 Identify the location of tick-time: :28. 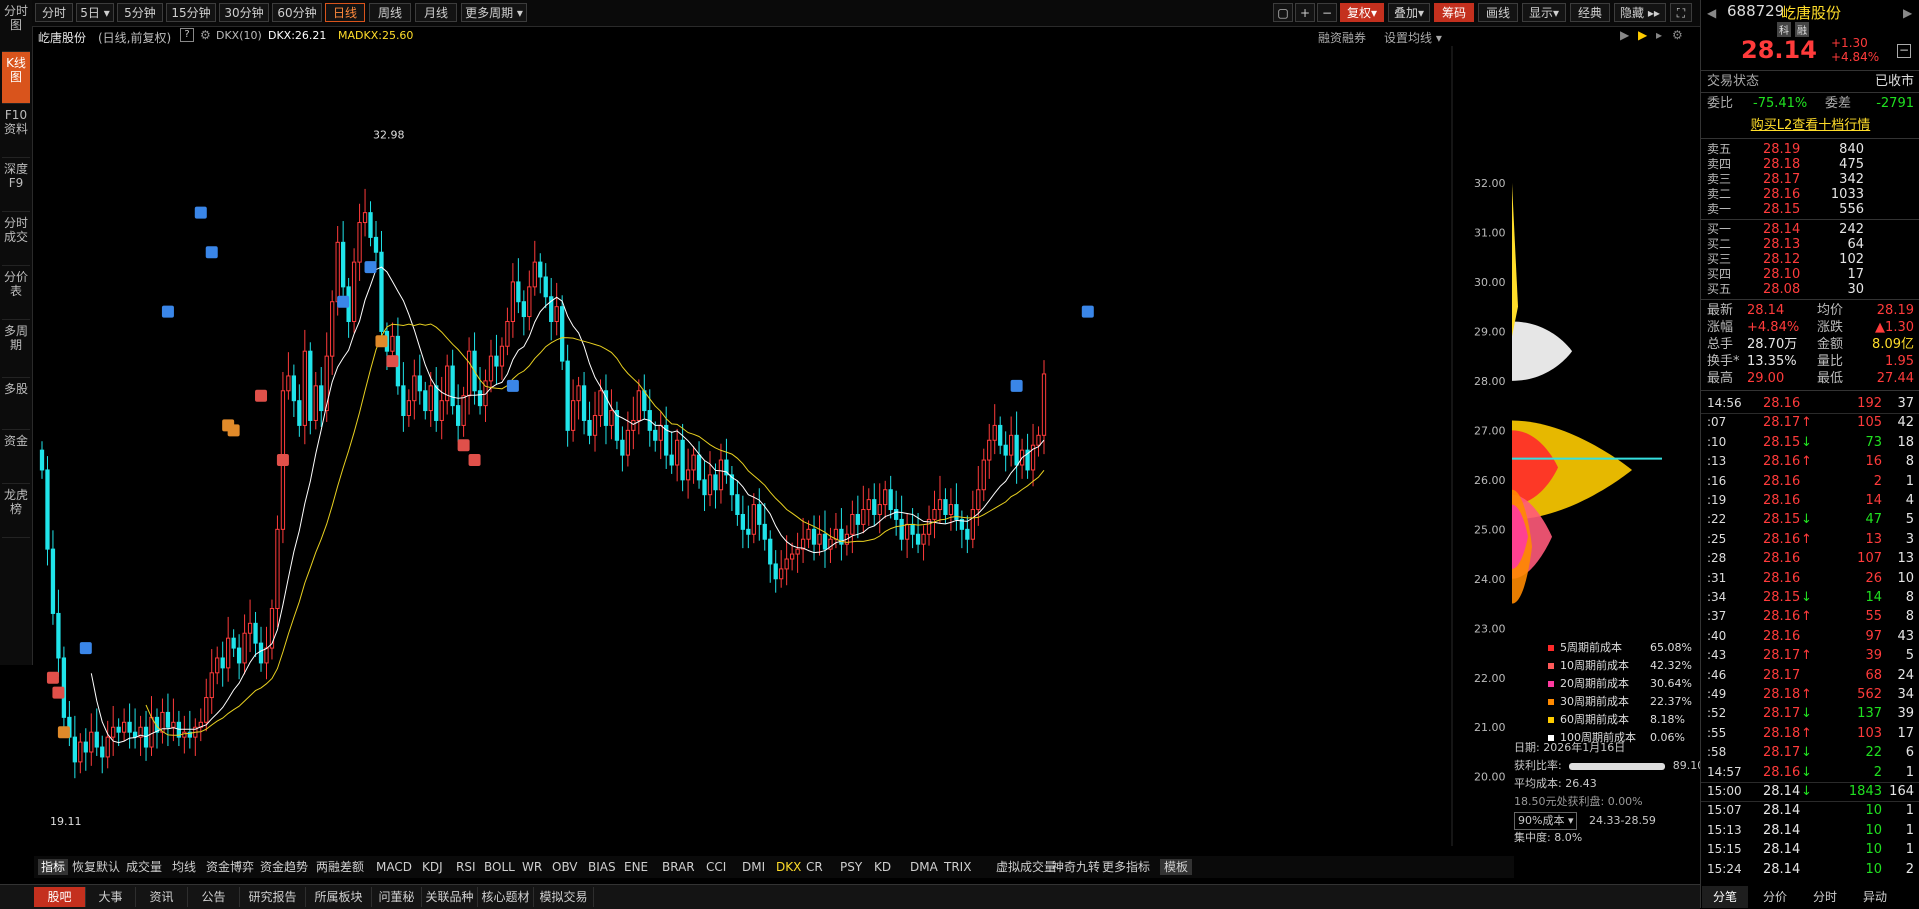
(1717, 558).